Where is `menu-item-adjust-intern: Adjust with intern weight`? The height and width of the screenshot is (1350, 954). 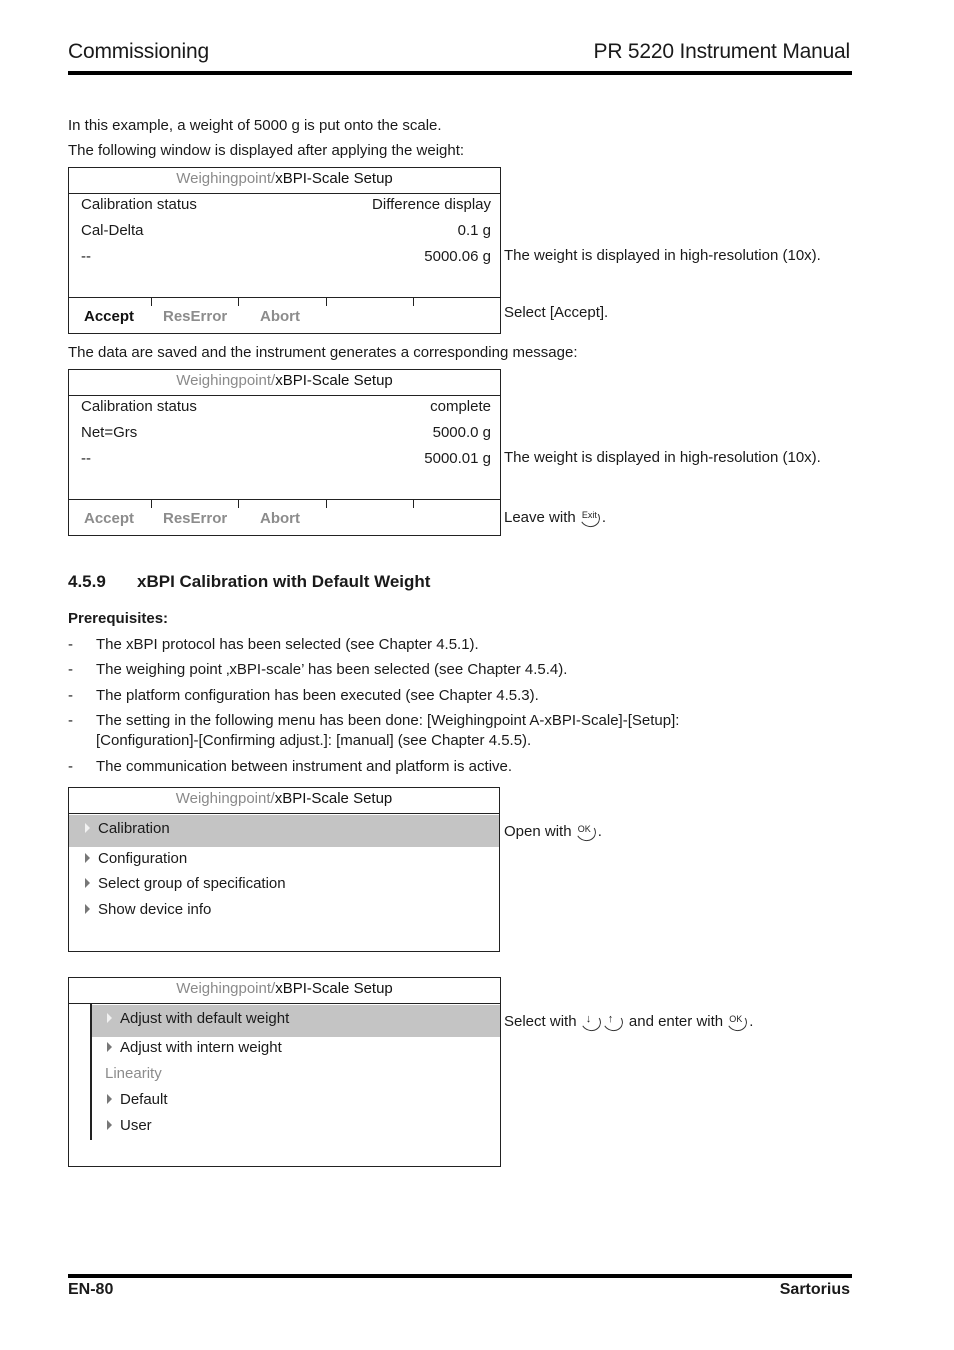
menu-item-adjust-intern: Adjust with intern weight is located at coordinates (194, 1048).